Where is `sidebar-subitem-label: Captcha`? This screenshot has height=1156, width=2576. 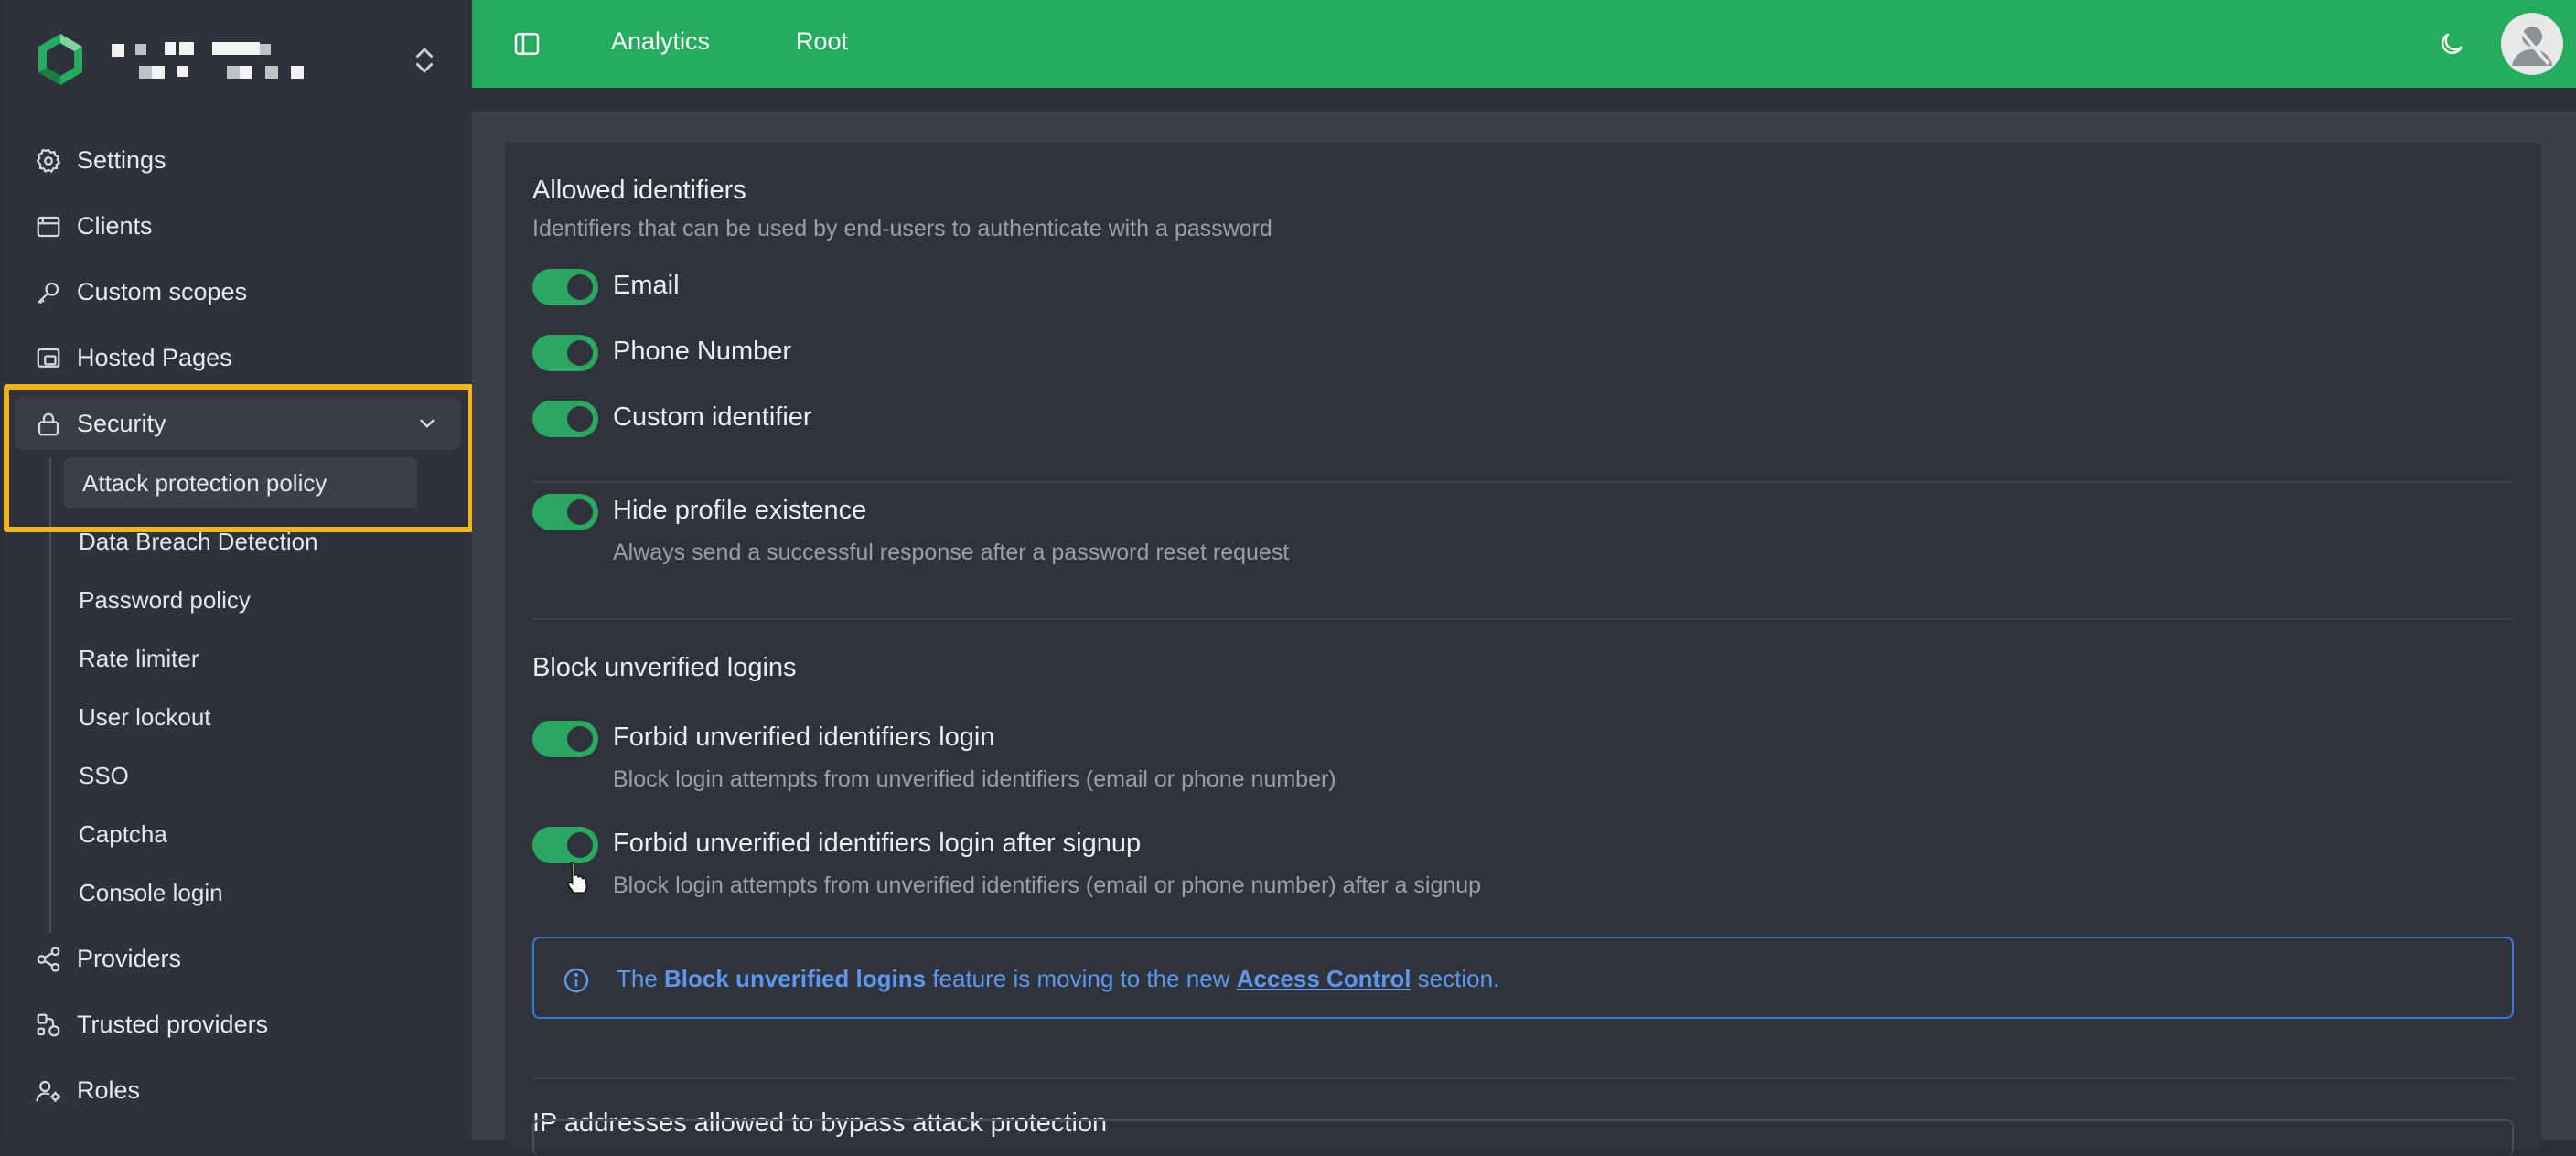 sidebar-subitem-label: Captcha is located at coordinates (123, 833).